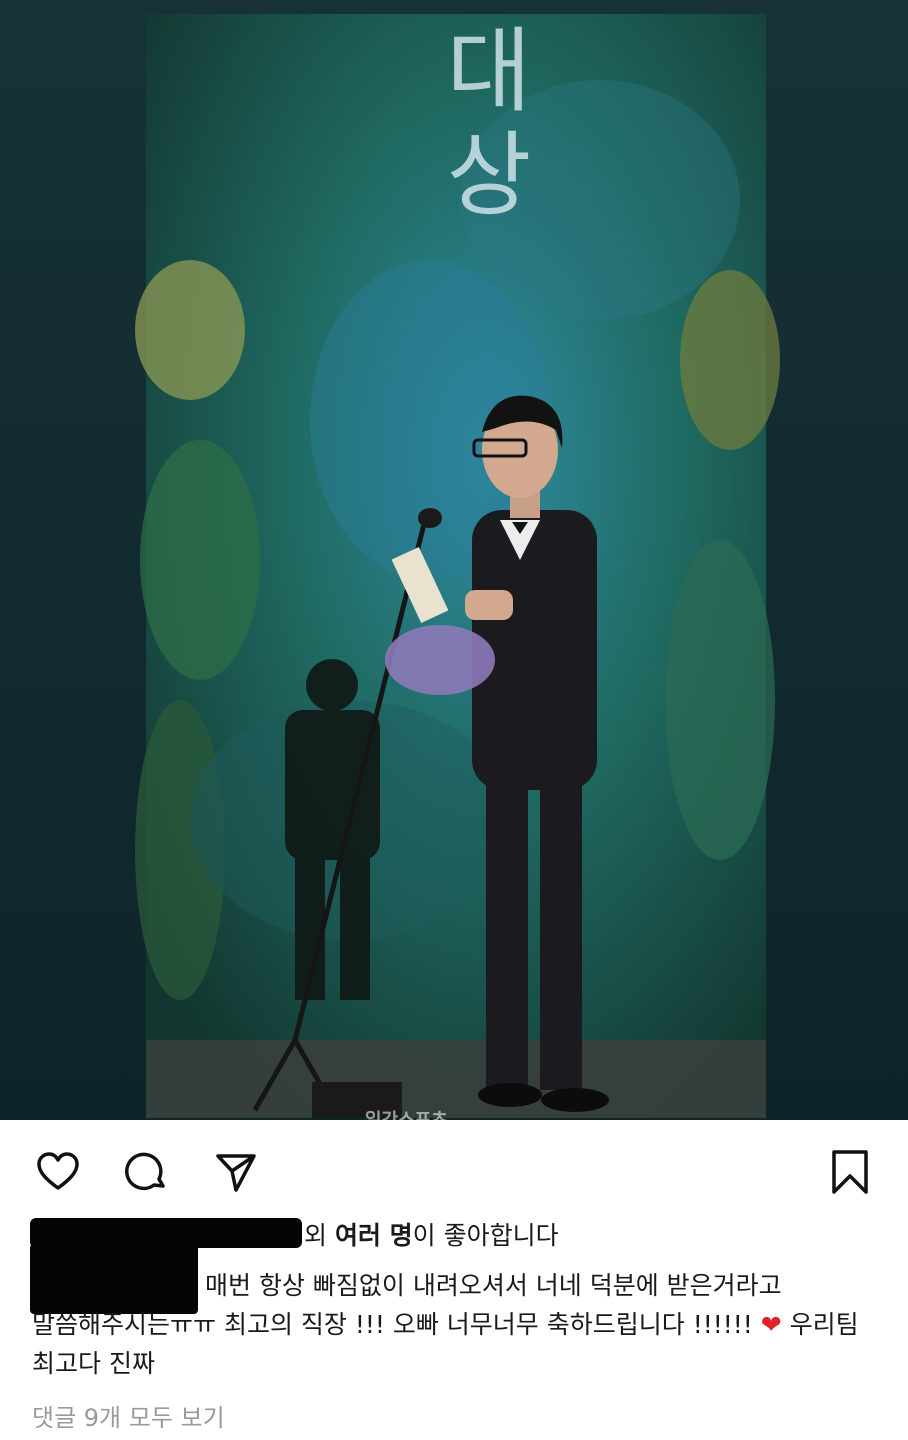  I want to click on likes-suffix: 이 좋아합니다, so click(485, 1235).